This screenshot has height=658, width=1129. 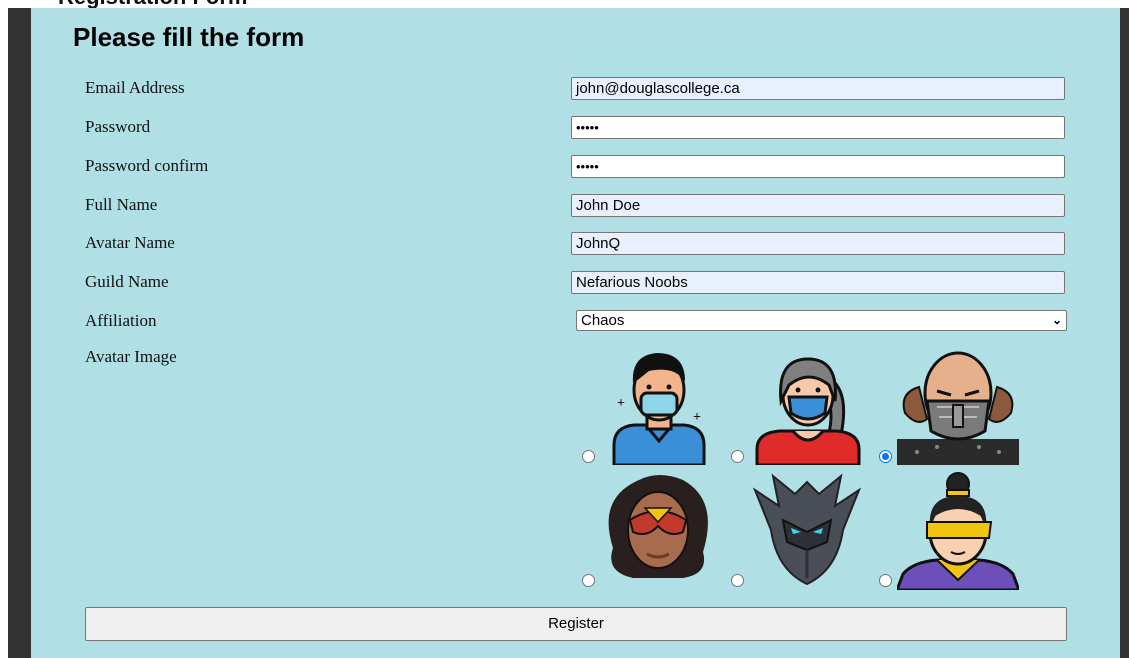 I want to click on top-strip: Registration Form, so click(x=564, y=4).